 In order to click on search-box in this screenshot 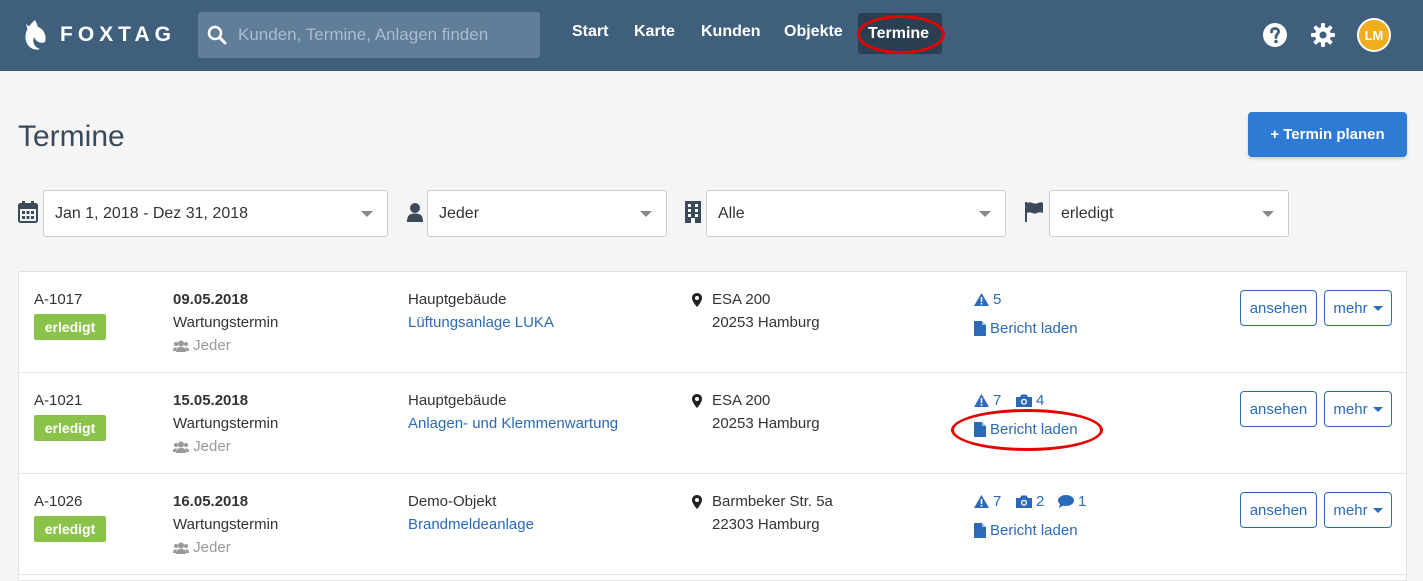, I will do `click(369, 35)`.